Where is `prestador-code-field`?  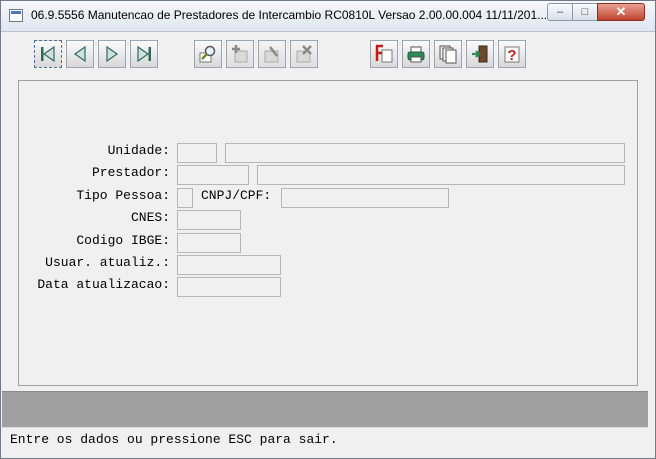 prestador-code-field is located at coordinates (213, 175).